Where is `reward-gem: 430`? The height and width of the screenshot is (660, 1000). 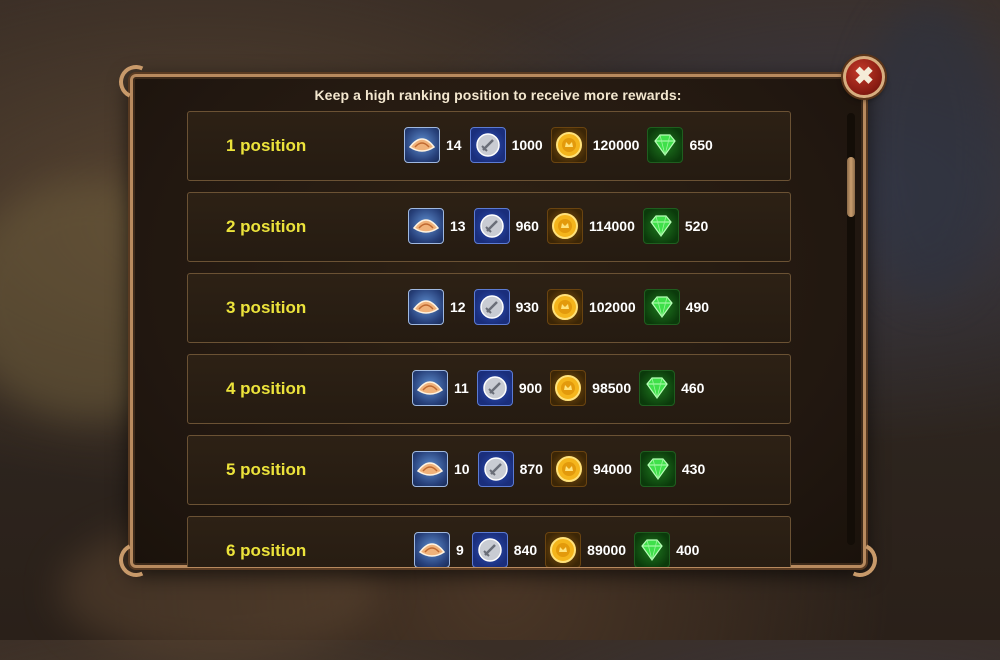 reward-gem: 430 is located at coordinates (672, 469).